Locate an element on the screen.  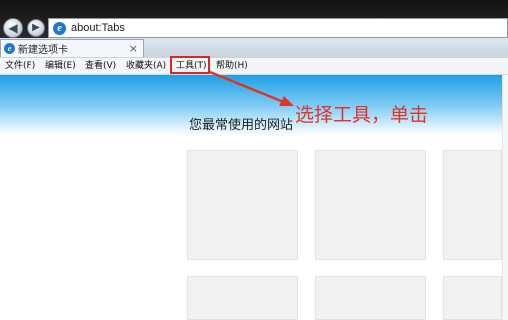
annotation-arrow-line is located at coordinates (248, 87).